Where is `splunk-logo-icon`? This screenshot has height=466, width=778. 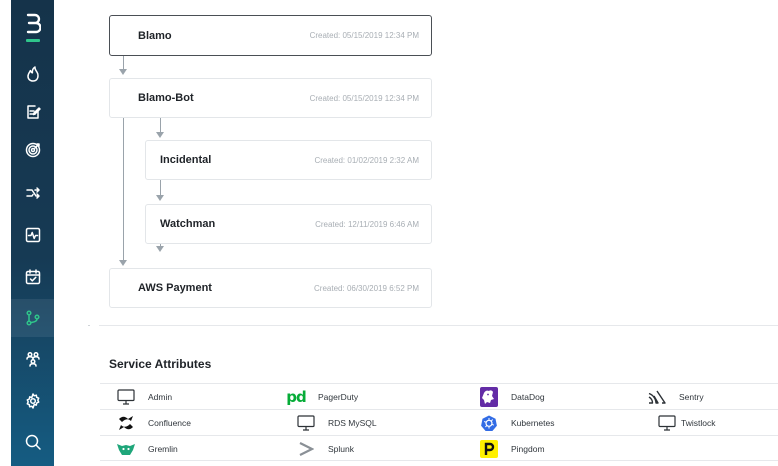 splunk-logo-icon is located at coordinates (306, 449).